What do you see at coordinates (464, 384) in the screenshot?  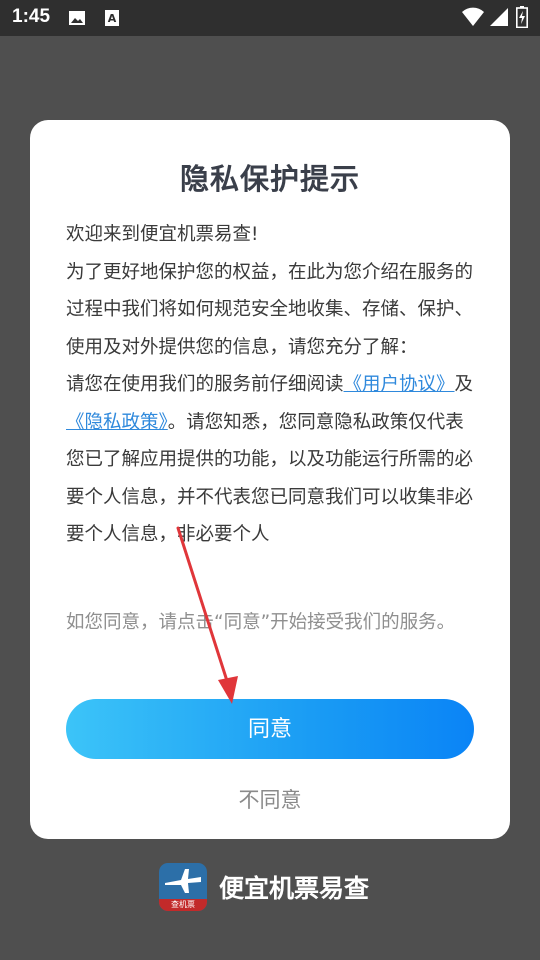 I see `and-text: 及` at bounding box center [464, 384].